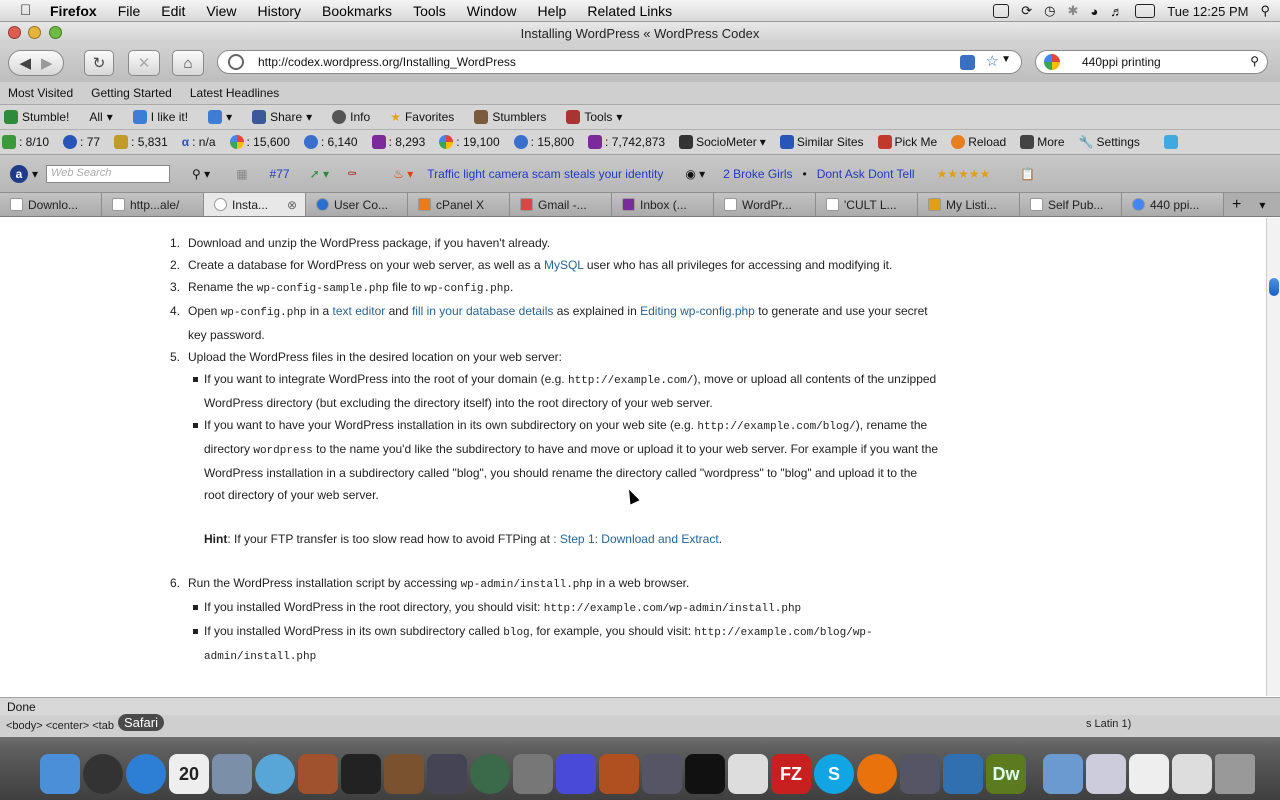 The width and height of the screenshot is (1280, 800). I want to click on calendar-icon: 20, so click(189, 774).